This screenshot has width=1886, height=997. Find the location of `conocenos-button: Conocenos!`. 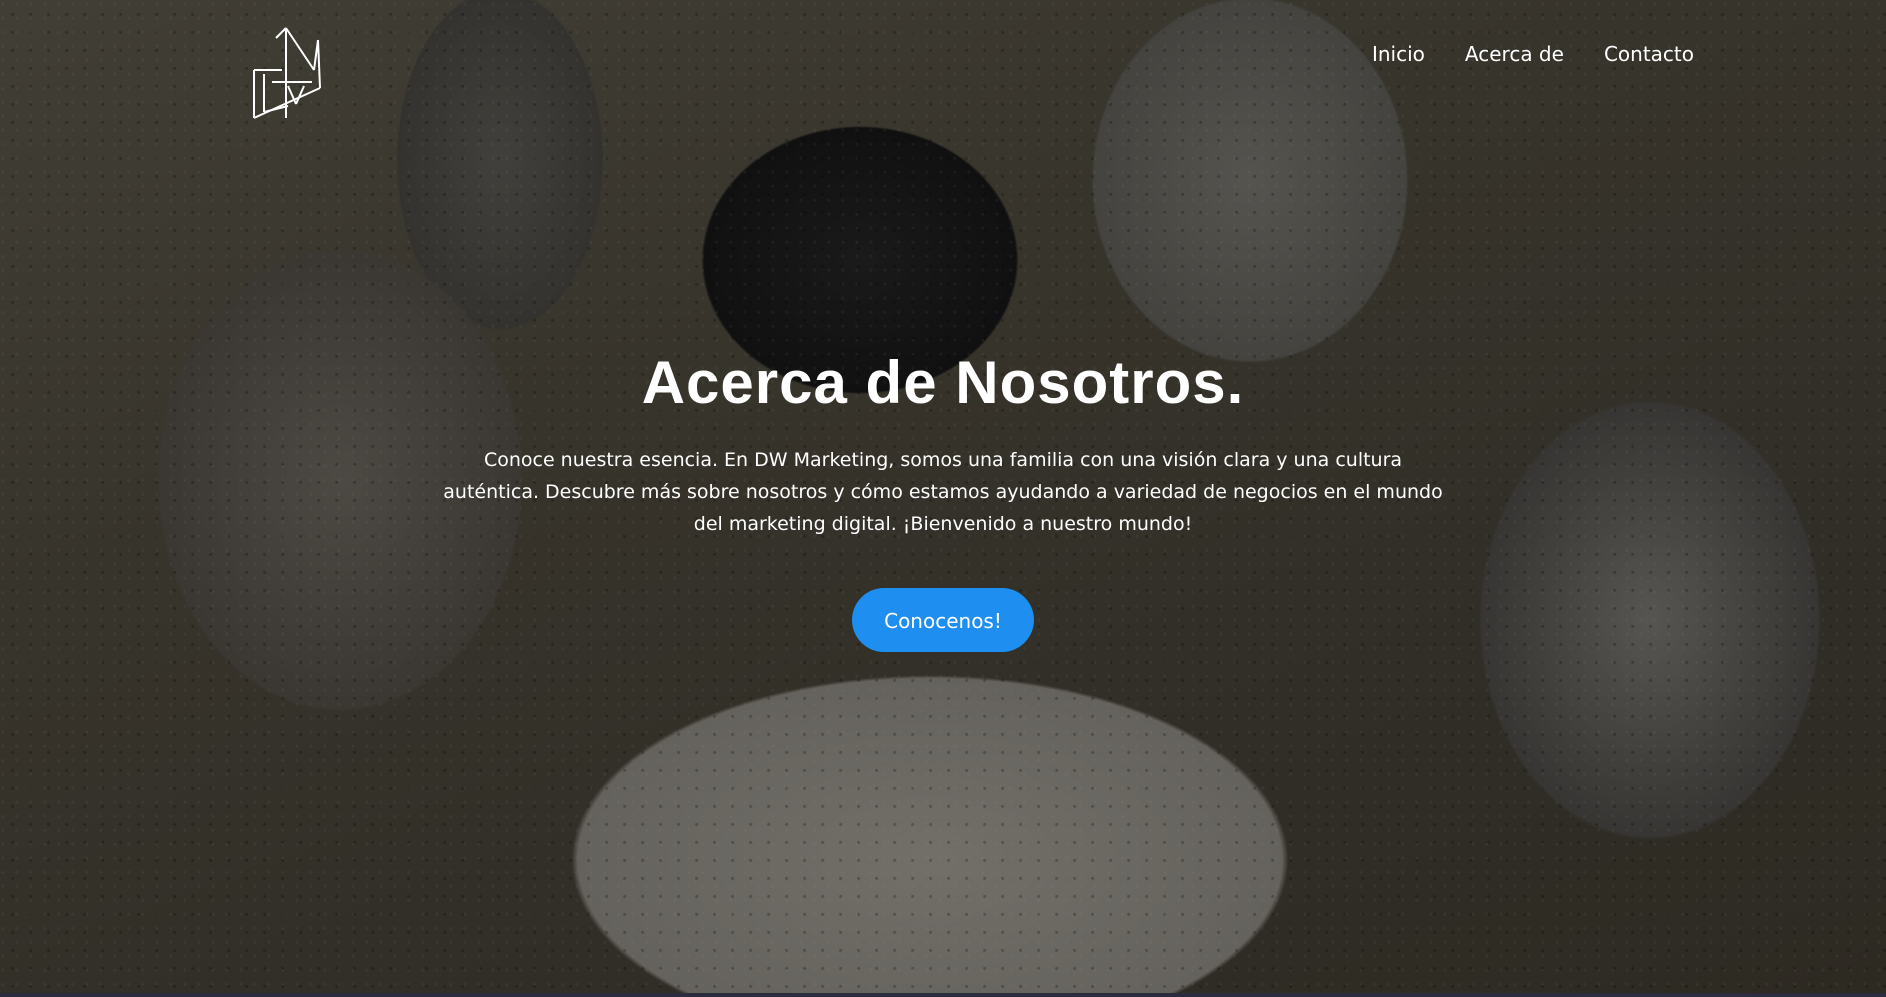

conocenos-button: Conocenos! is located at coordinates (943, 620).